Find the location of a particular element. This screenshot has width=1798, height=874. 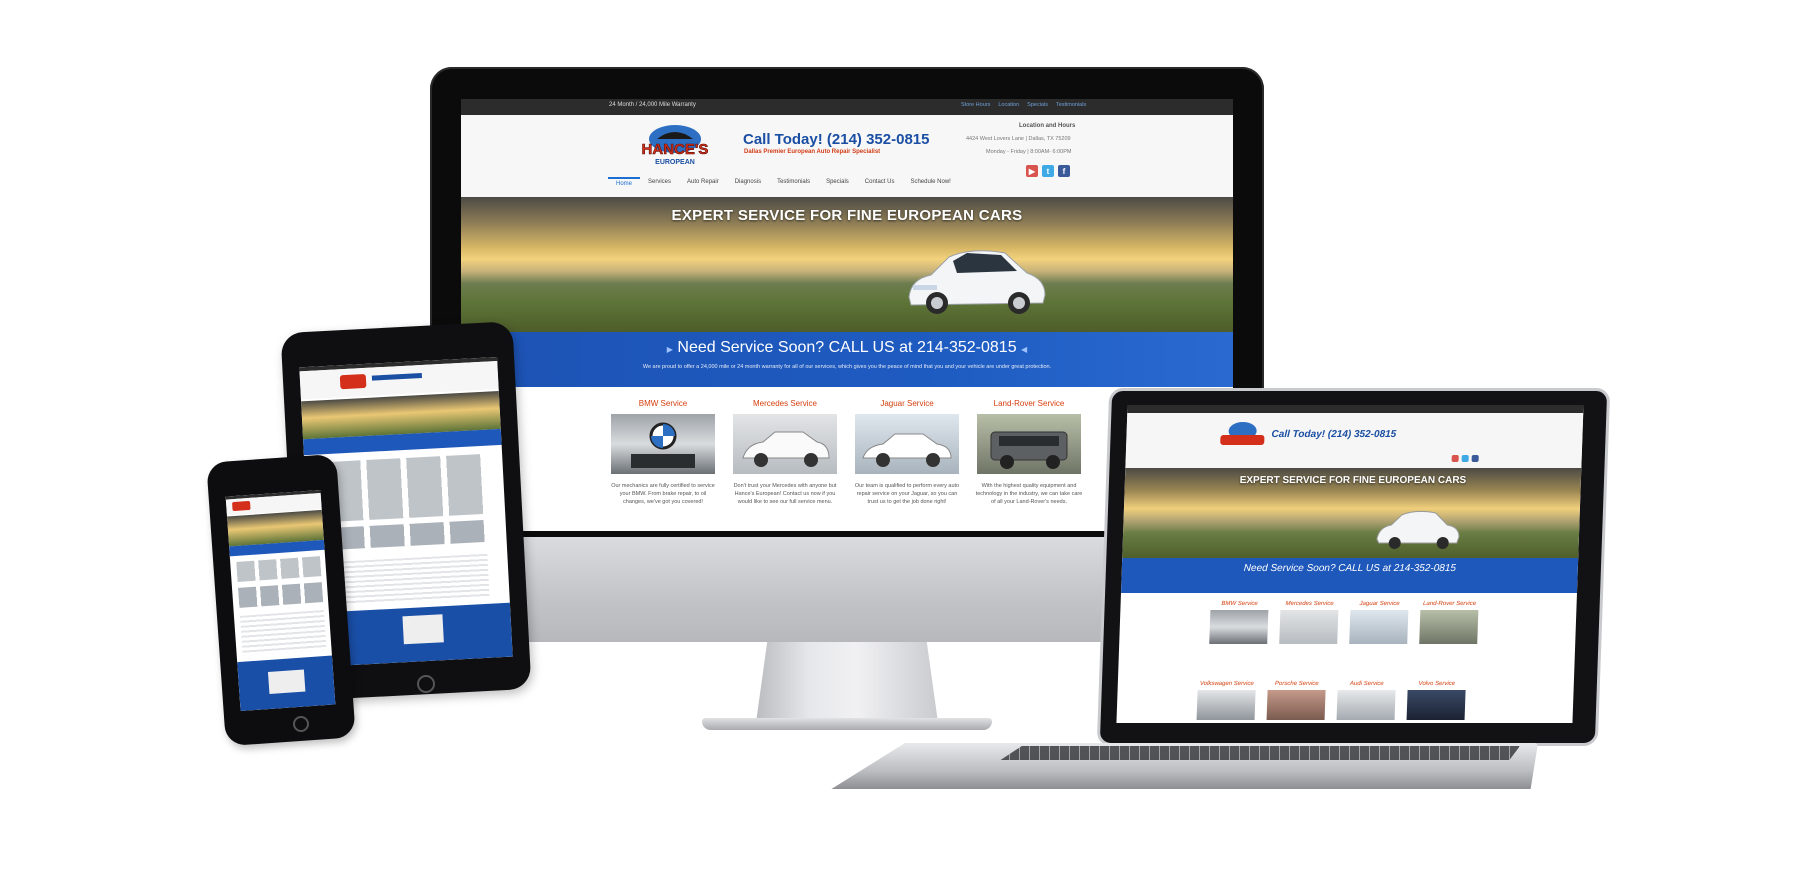

twitter-icon is located at coordinates (1465, 458).